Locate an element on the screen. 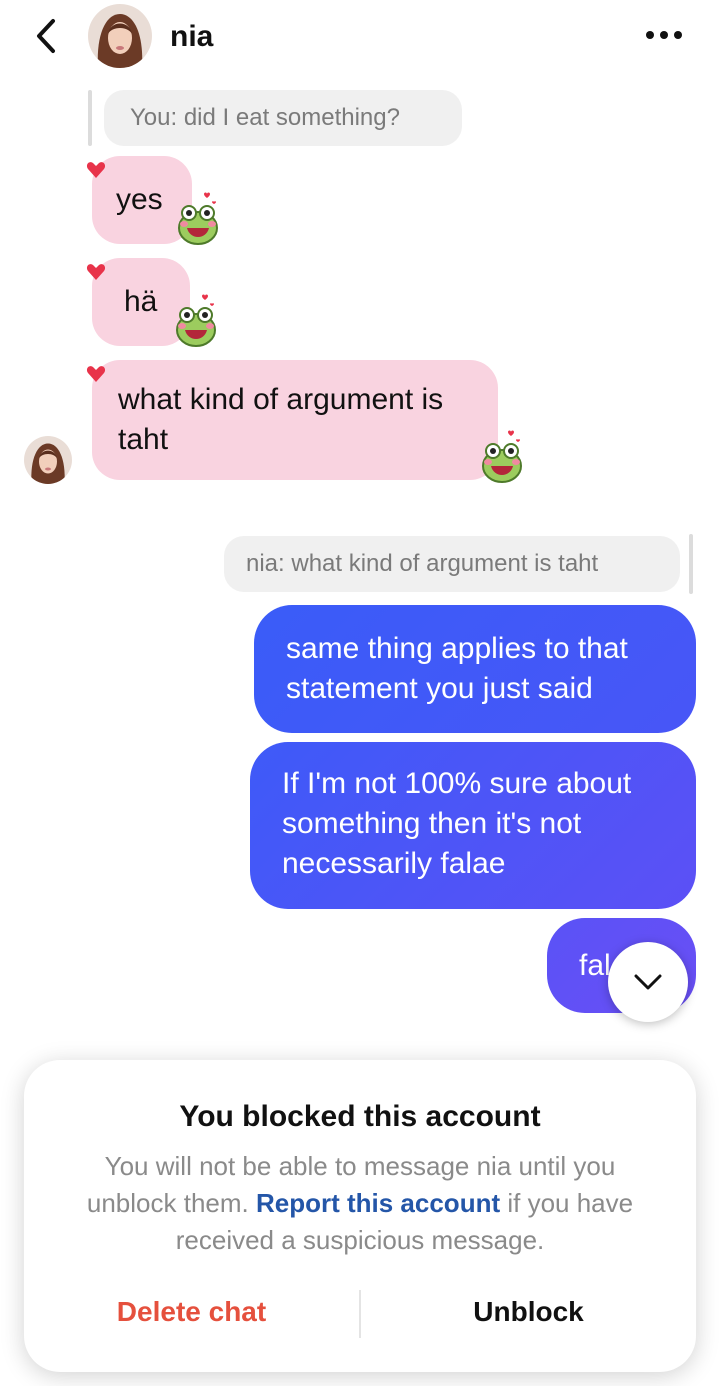 The height and width of the screenshot is (1386, 719). chevron-down-icon is located at coordinates (648, 982).